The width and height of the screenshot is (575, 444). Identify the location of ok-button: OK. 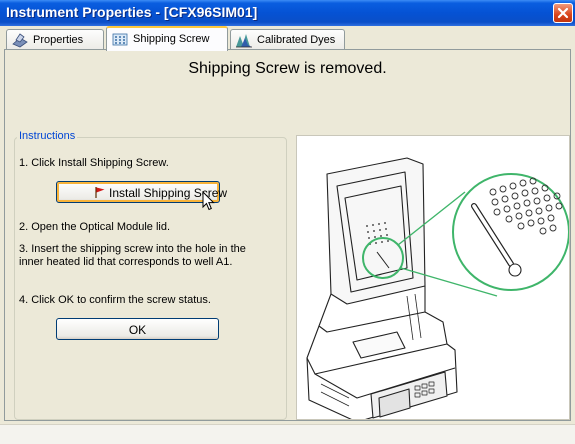
(137, 329).